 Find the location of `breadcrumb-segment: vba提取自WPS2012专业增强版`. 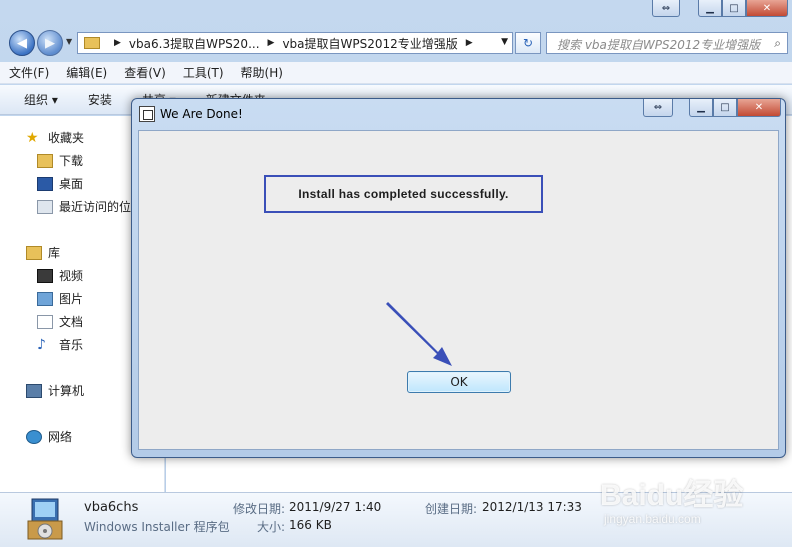

breadcrumb-segment: vba提取自WPS2012专业增强版 is located at coordinates (369, 43).